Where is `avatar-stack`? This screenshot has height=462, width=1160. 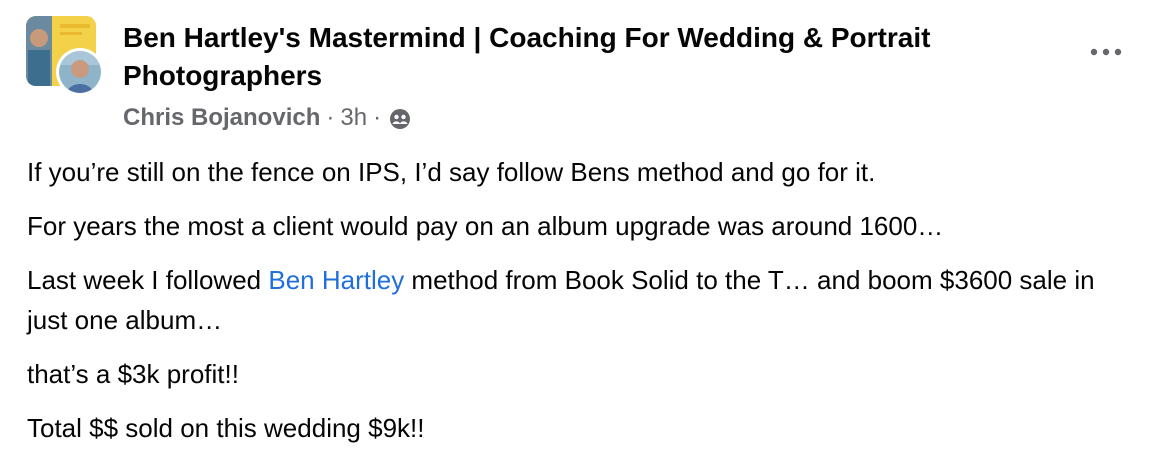 avatar-stack is located at coordinates (65, 56).